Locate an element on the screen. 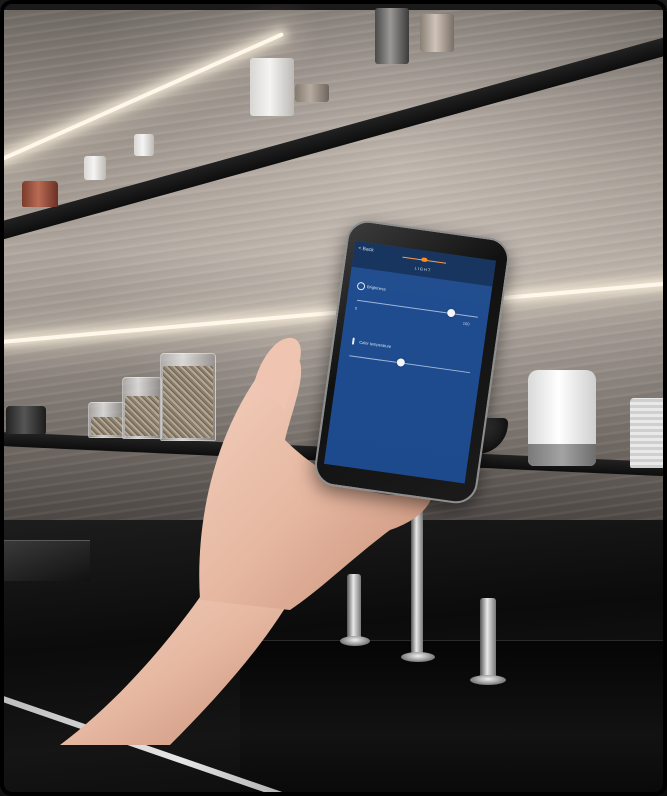 The width and height of the screenshot is (667, 796). temperature-slider-knob is located at coordinates (401, 362).